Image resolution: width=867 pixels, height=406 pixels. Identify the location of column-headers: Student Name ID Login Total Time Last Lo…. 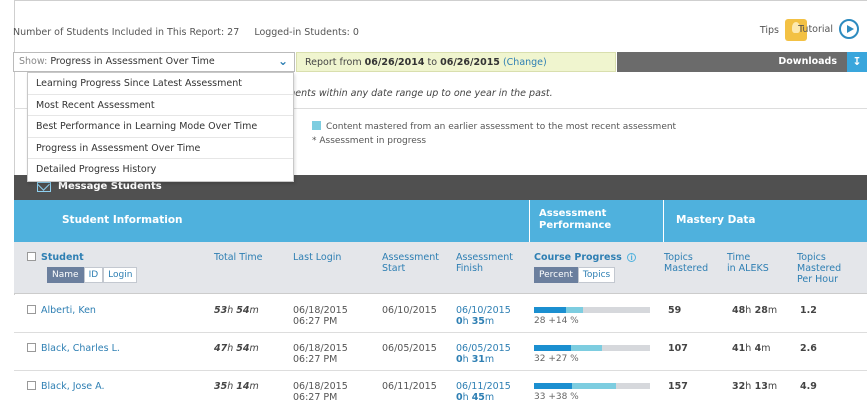
(440, 268).